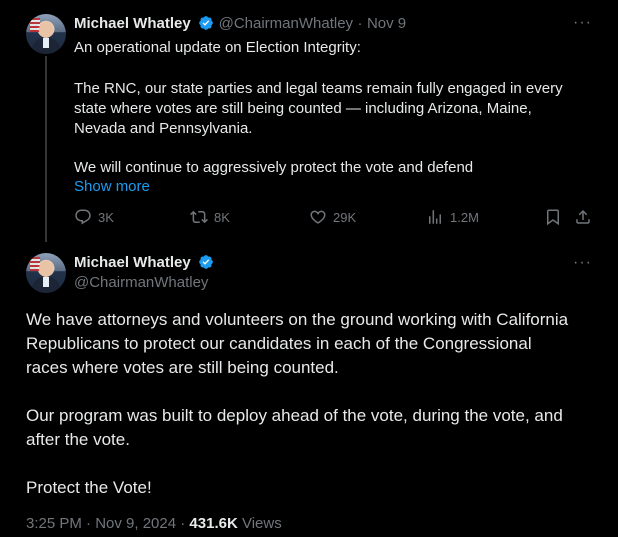 The width and height of the screenshot is (618, 537). I want to click on tweet-header: Michael Whatley @ChairmanWhatley · Nov 9, so click(240, 24).